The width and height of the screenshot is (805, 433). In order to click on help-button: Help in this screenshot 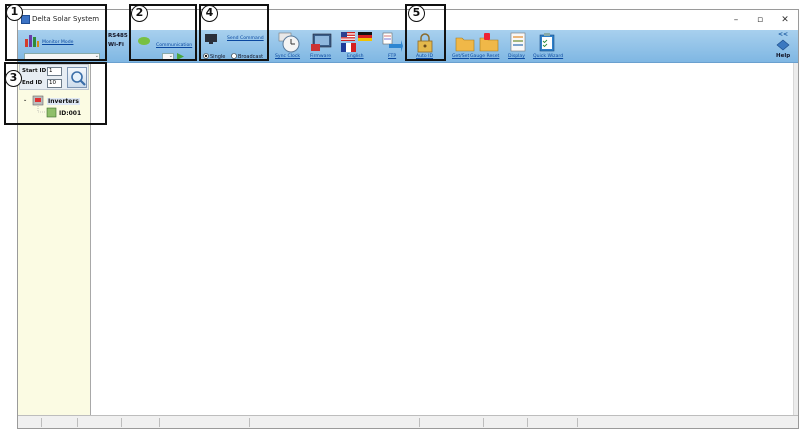, I will do `click(783, 46)`.